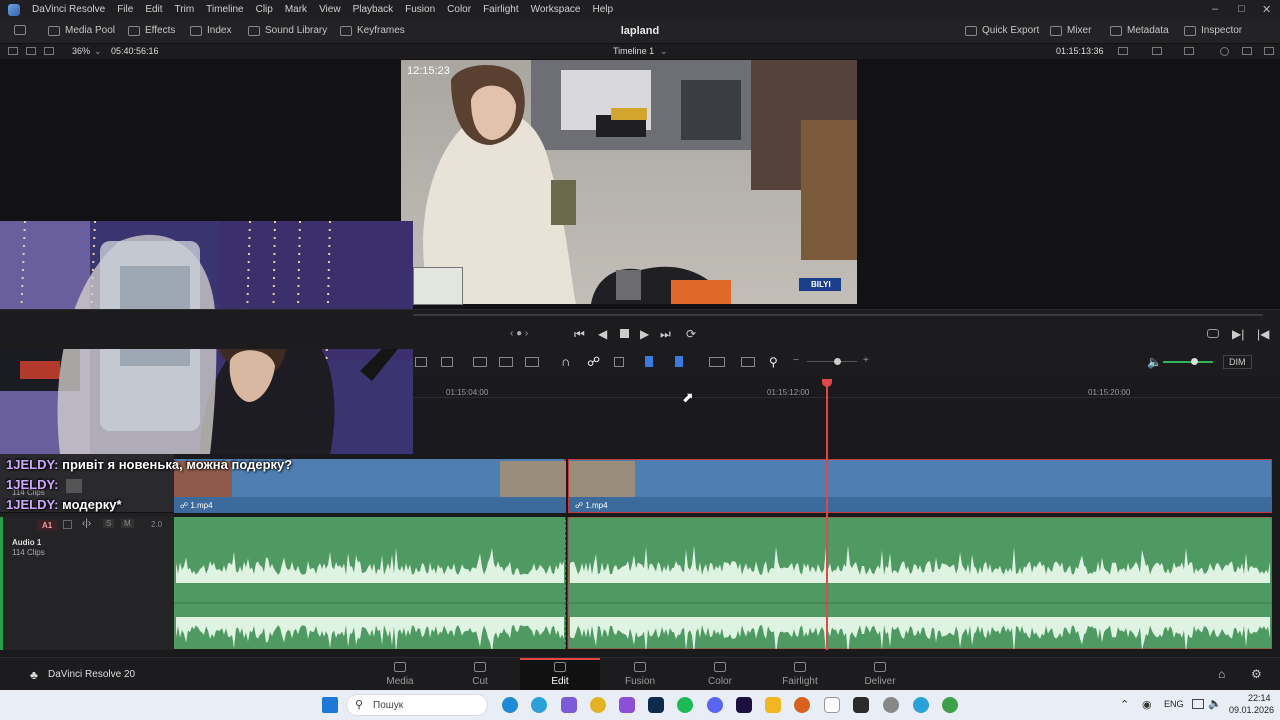 The height and width of the screenshot is (720, 1280). I want to click on microphone-icon: ◉, so click(1147, 704).